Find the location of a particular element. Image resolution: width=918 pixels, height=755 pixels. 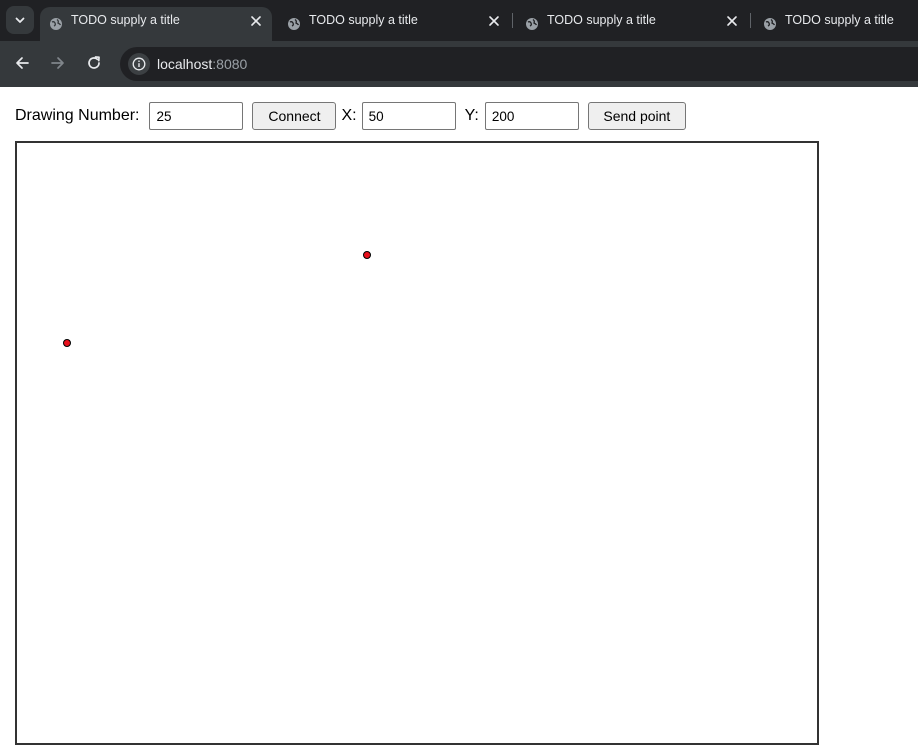

drawing-number-label: Drawing Number: is located at coordinates (77, 115).